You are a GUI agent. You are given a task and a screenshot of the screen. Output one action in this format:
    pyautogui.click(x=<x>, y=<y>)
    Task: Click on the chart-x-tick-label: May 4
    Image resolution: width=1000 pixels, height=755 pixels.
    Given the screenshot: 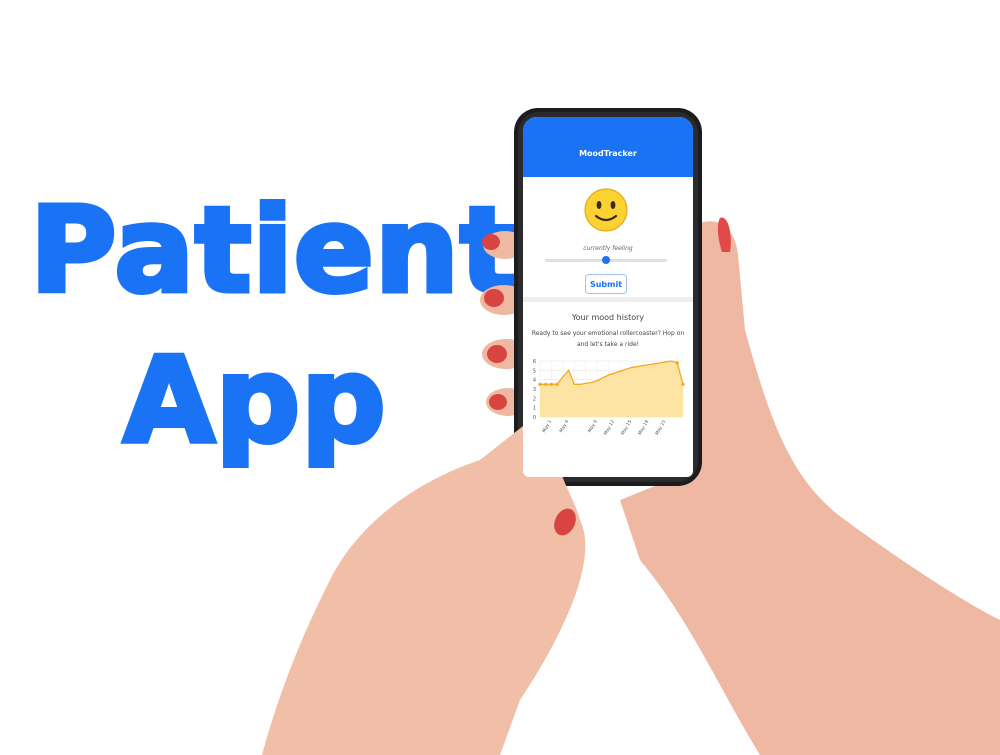 What is the action you would take?
    pyautogui.click(x=564, y=426)
    